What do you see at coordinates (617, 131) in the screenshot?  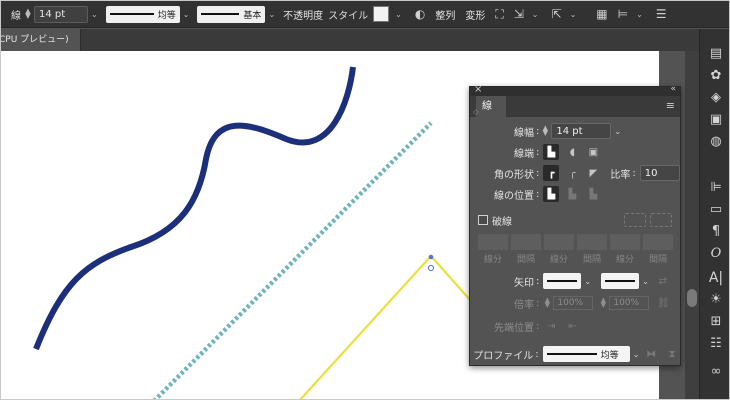 I see `weight-dropdown-icon: ⌄` at bounding box center [617, 131].